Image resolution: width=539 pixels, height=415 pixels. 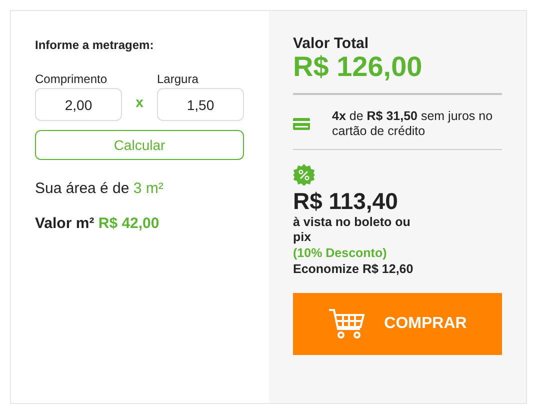 What do you see at coordinates (178, 79) in the screenshot?
I see `field-label: Largura` at bounding box center [178, 79].